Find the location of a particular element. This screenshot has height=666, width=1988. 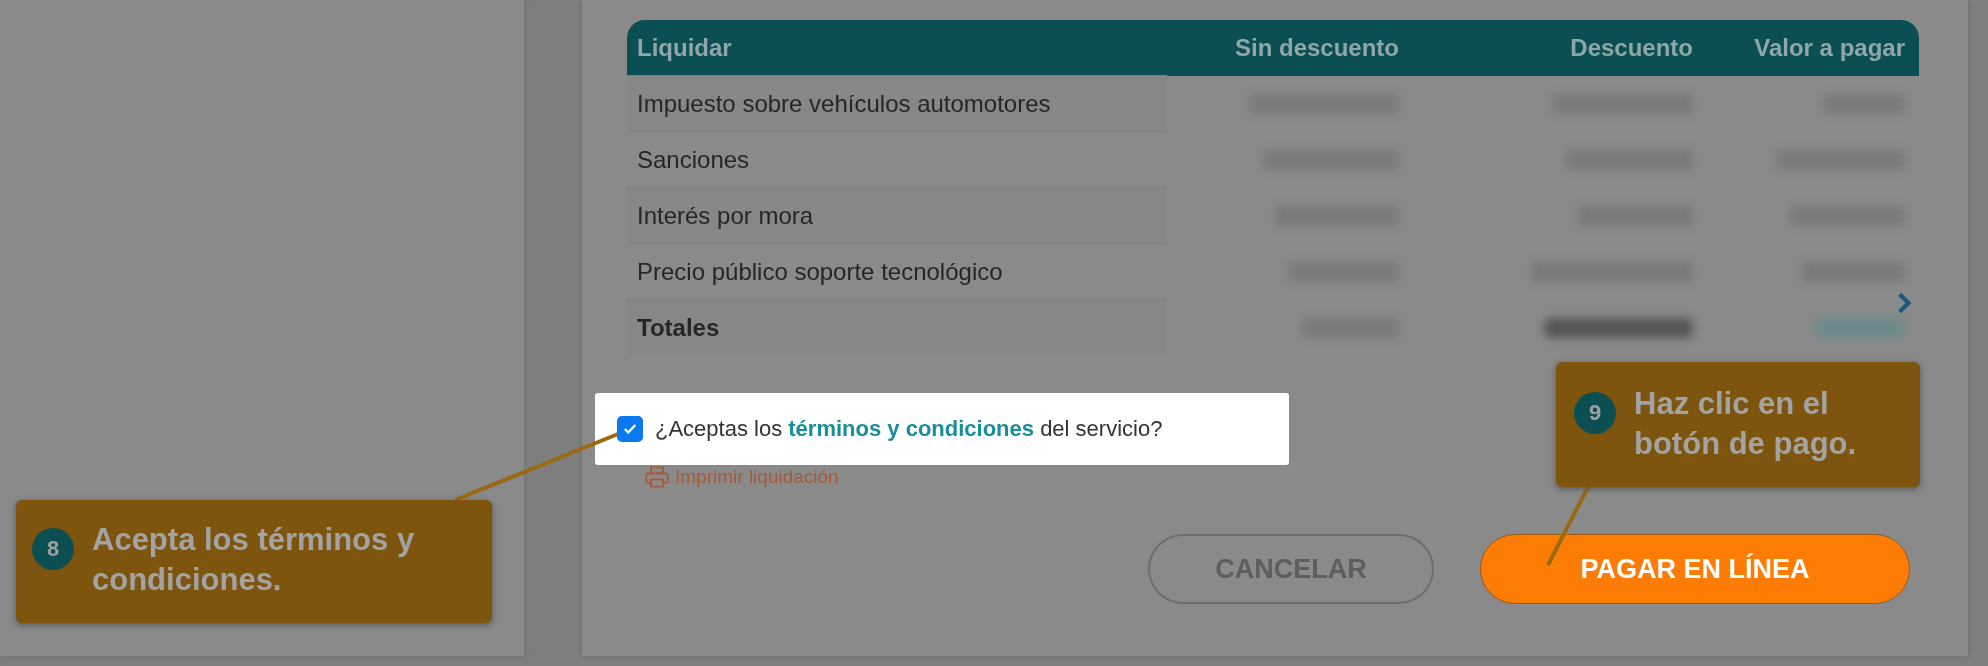

step-number: 9 is located at coordinates (1595, 413).